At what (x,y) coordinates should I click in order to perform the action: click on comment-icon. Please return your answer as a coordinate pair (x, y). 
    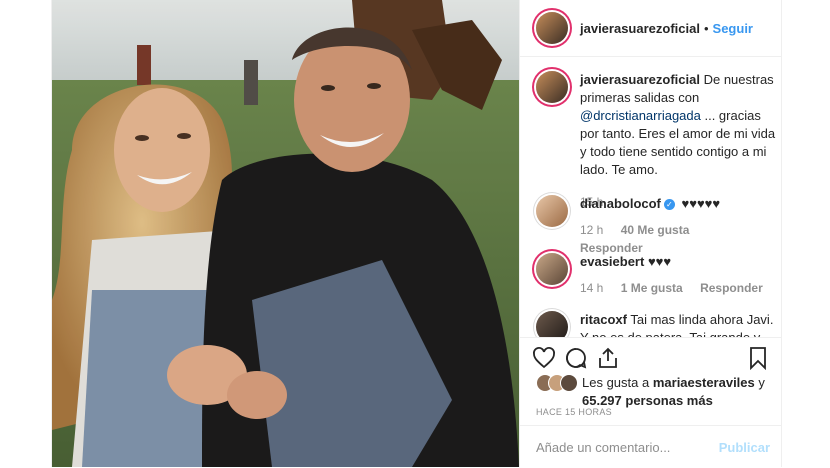
    Looking at the image, I should click on (576, 358).